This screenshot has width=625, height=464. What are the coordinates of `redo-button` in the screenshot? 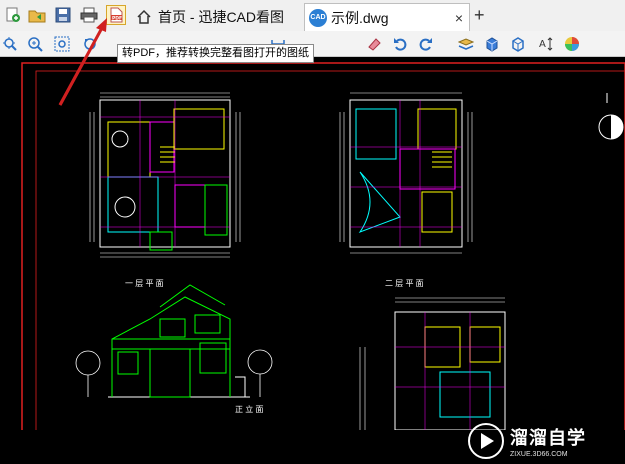 It's located at (426, 44).